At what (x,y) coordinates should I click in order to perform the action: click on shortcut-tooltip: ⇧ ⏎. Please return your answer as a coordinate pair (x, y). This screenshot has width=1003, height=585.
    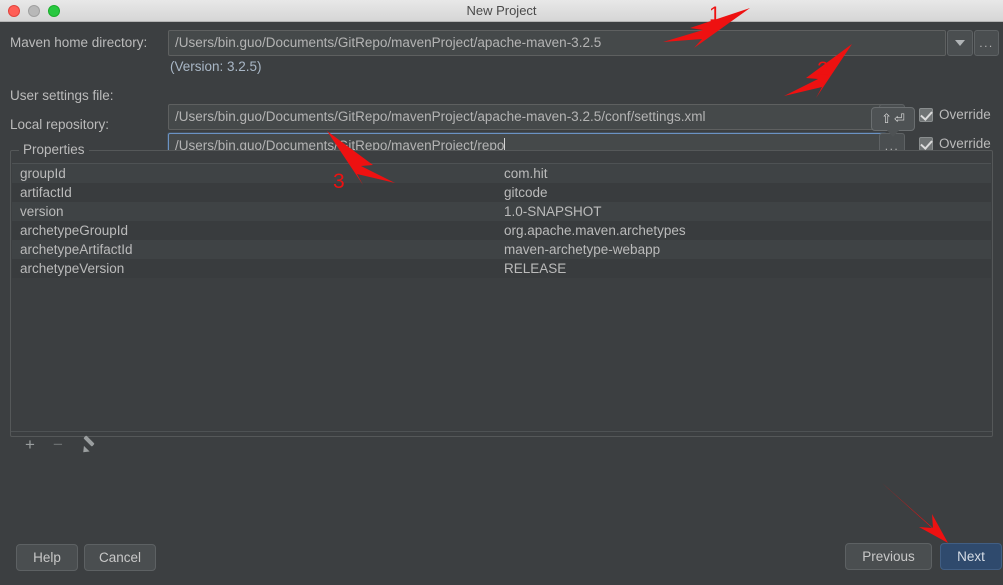
    Looking at the image, I should click on (893, 119).